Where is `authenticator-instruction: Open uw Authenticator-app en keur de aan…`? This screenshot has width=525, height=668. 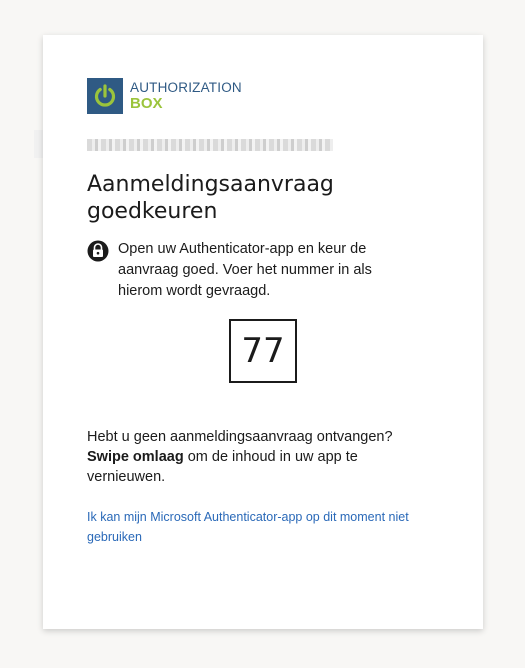
authenticator-instruction: Open uw Authenticator-app en keur de aan… is located at coordinates (252, 270).